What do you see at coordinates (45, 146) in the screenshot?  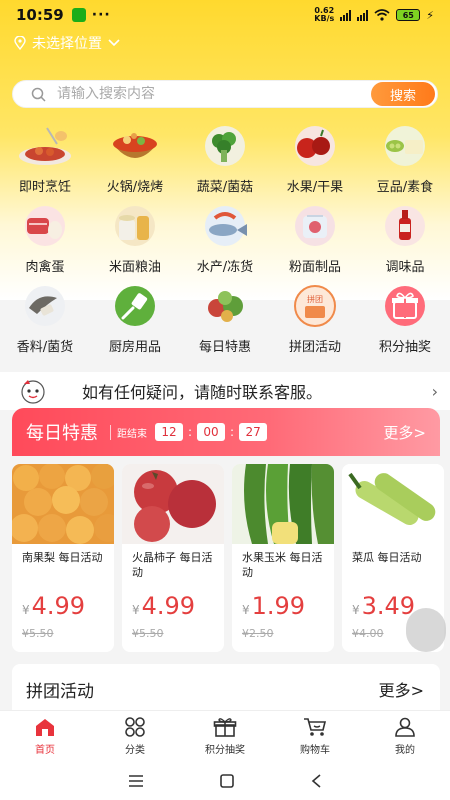 I see `cooked-dish-icon` at bounding box center [45, 146].